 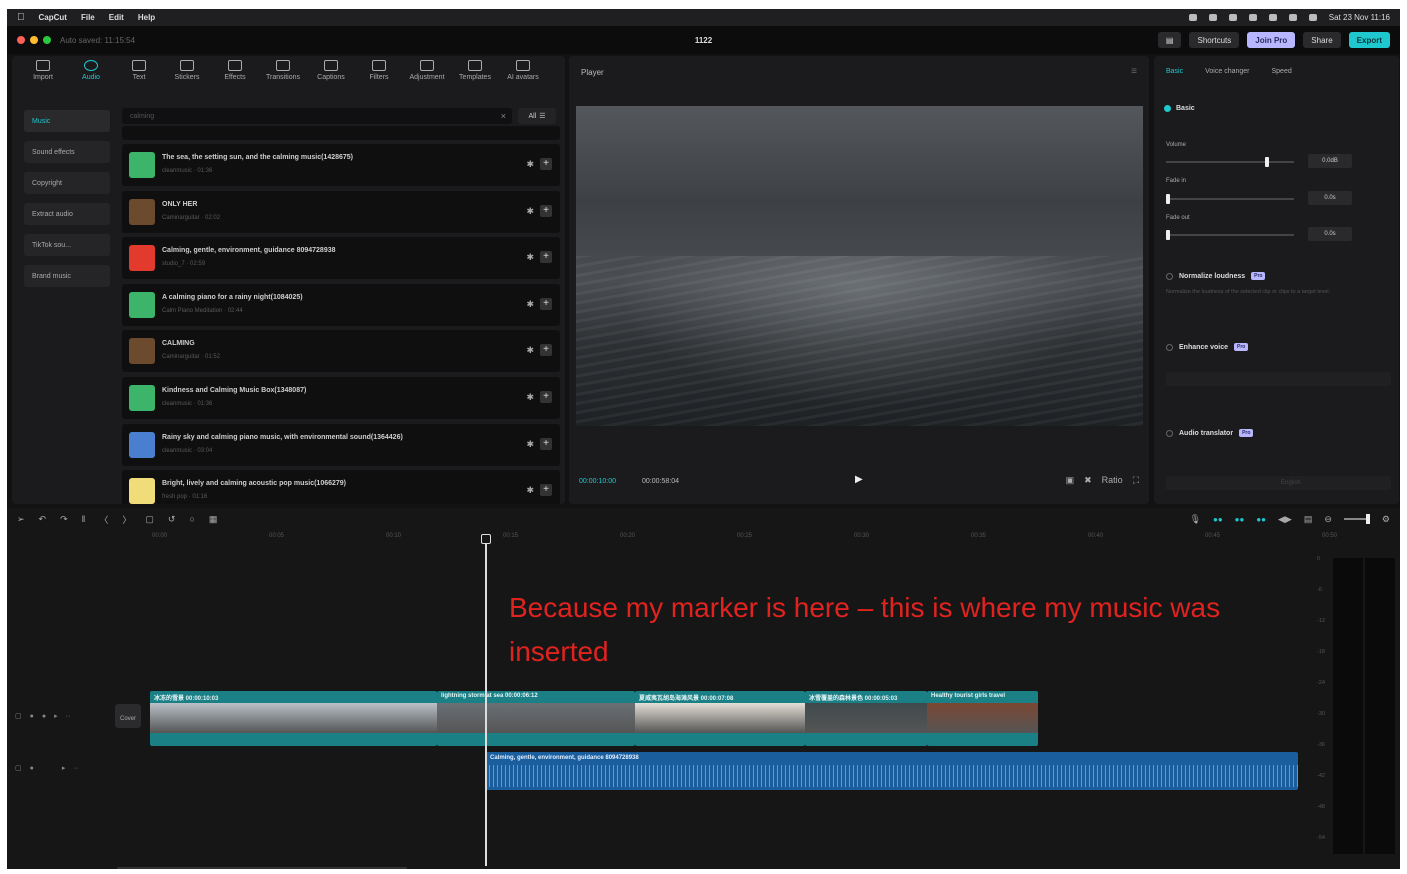 What do you see at coordinates (1272, 17) in the screenshot?
I see `battery-icon` at bounding box center [1272, 17].